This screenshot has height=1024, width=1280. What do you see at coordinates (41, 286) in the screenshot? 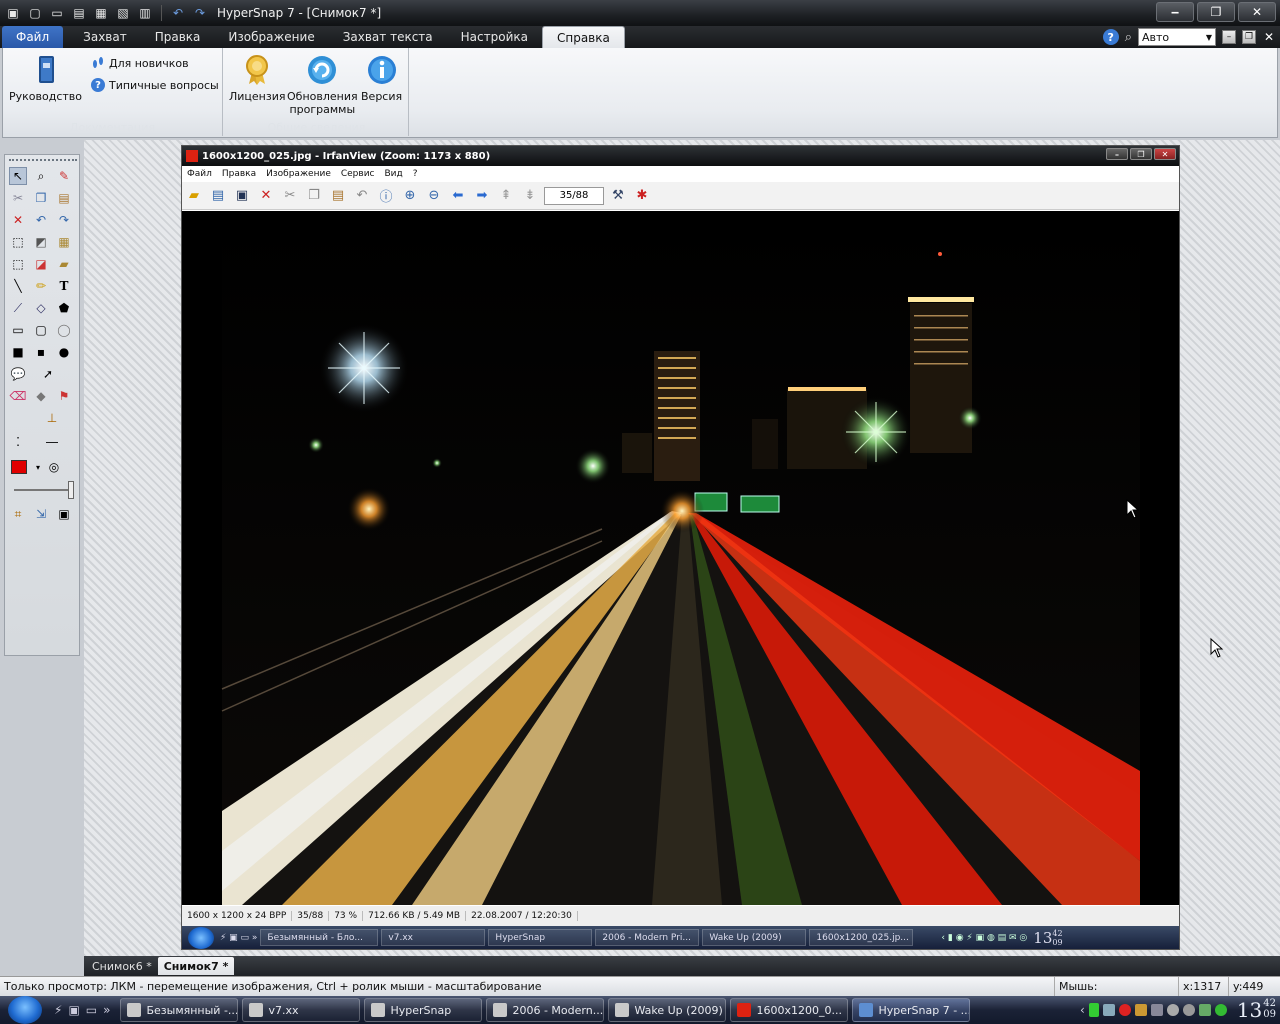
I see `pencil-icon: ✏` at bounding box center [41, 286].